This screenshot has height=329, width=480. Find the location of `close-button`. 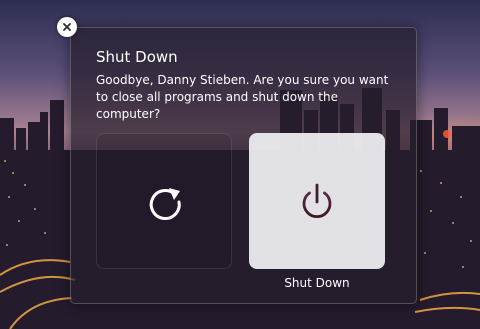

close-button is located at coordinates (67, 27).